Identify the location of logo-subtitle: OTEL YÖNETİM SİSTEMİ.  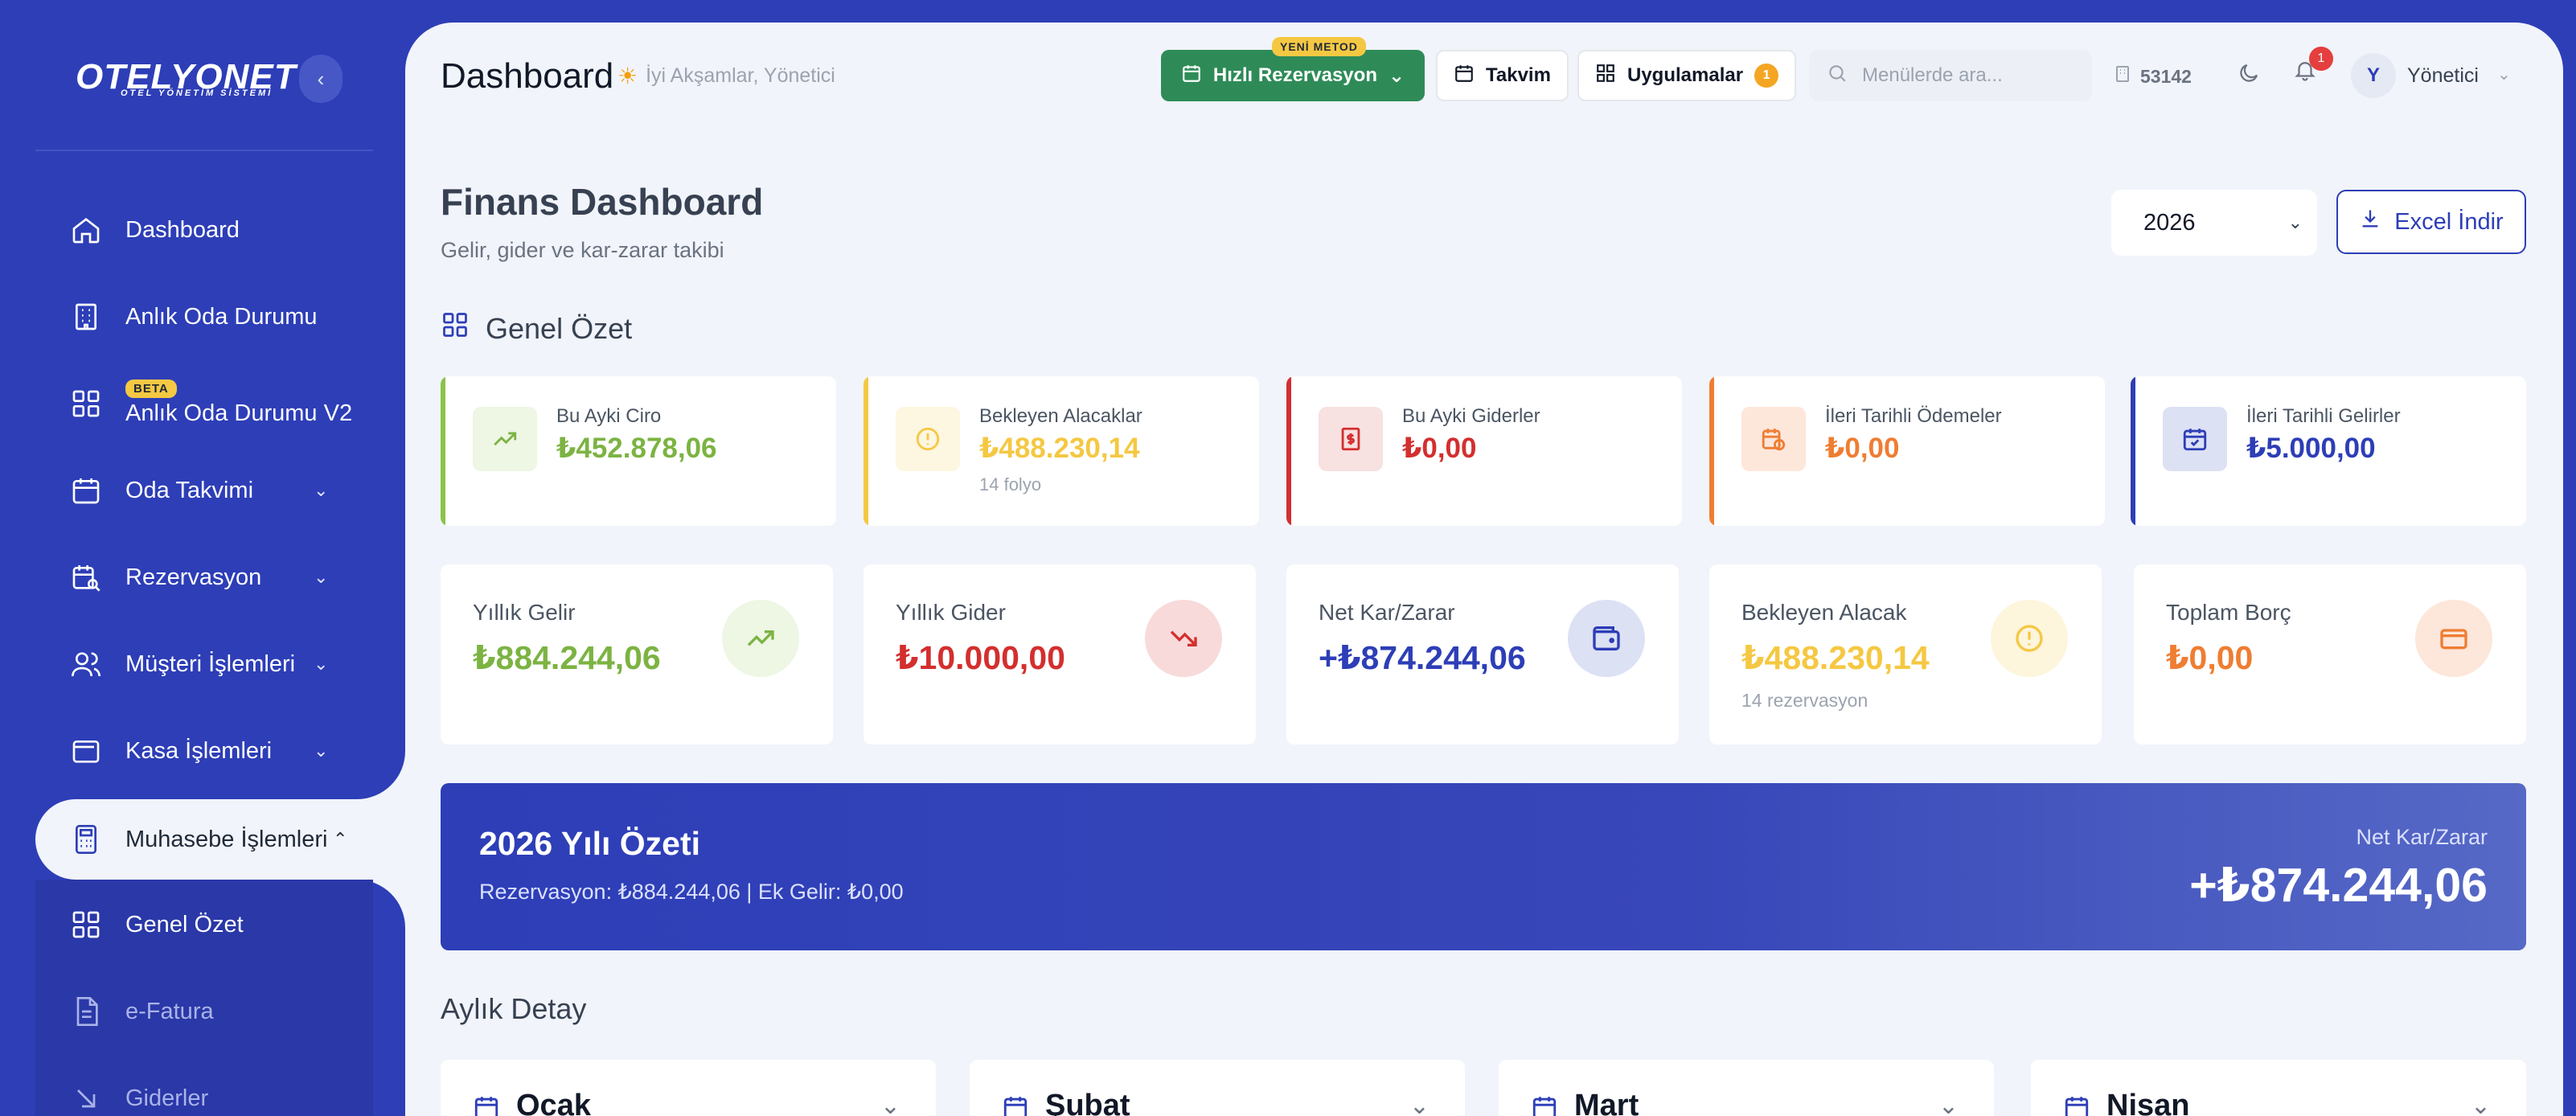
(197, 93).